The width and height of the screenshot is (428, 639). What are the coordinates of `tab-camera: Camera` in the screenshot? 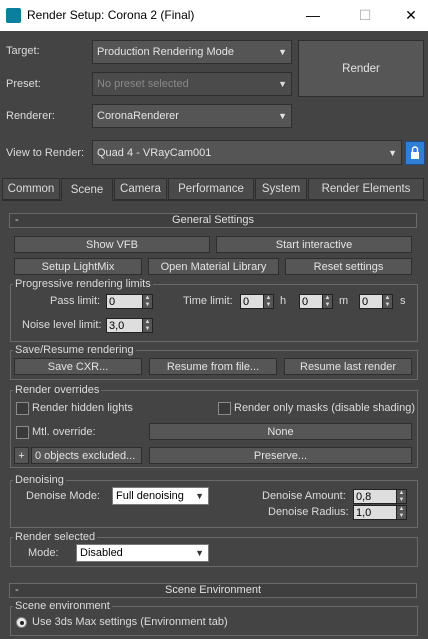 It's located at (140, 189).